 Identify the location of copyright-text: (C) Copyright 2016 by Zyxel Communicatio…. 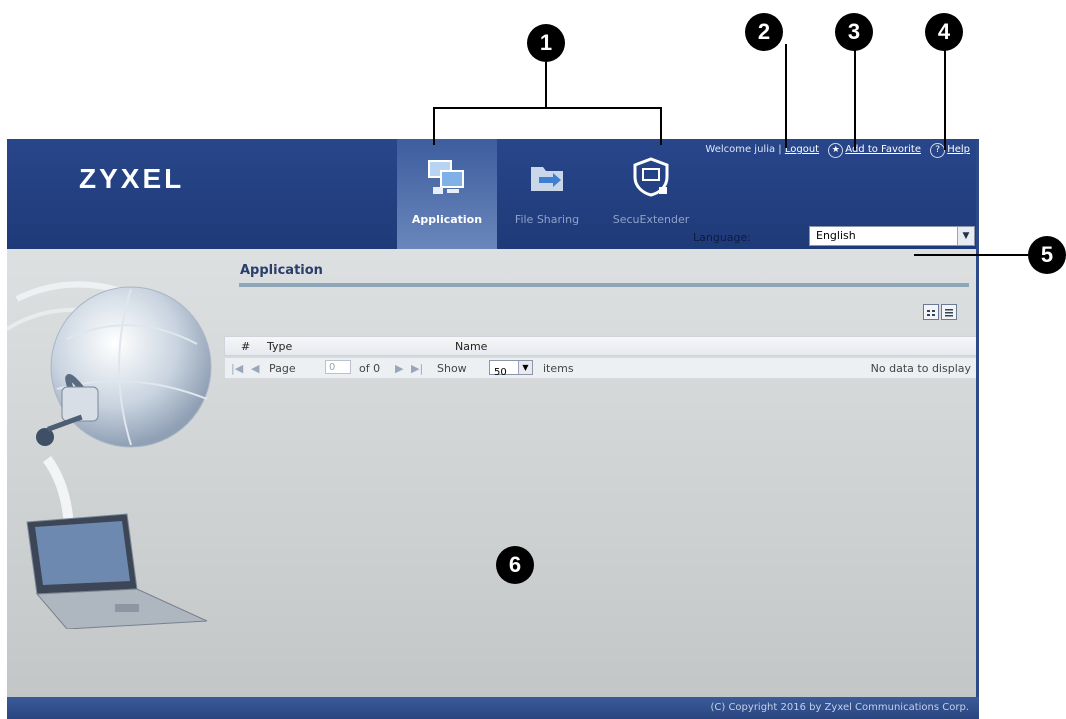
(839, 707).